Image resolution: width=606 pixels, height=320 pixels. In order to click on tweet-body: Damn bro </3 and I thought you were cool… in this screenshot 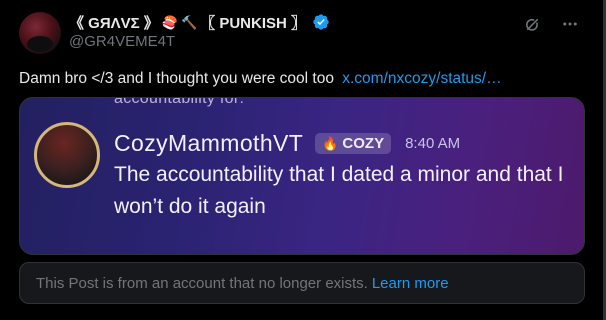, I will do `click(176, 78)`.